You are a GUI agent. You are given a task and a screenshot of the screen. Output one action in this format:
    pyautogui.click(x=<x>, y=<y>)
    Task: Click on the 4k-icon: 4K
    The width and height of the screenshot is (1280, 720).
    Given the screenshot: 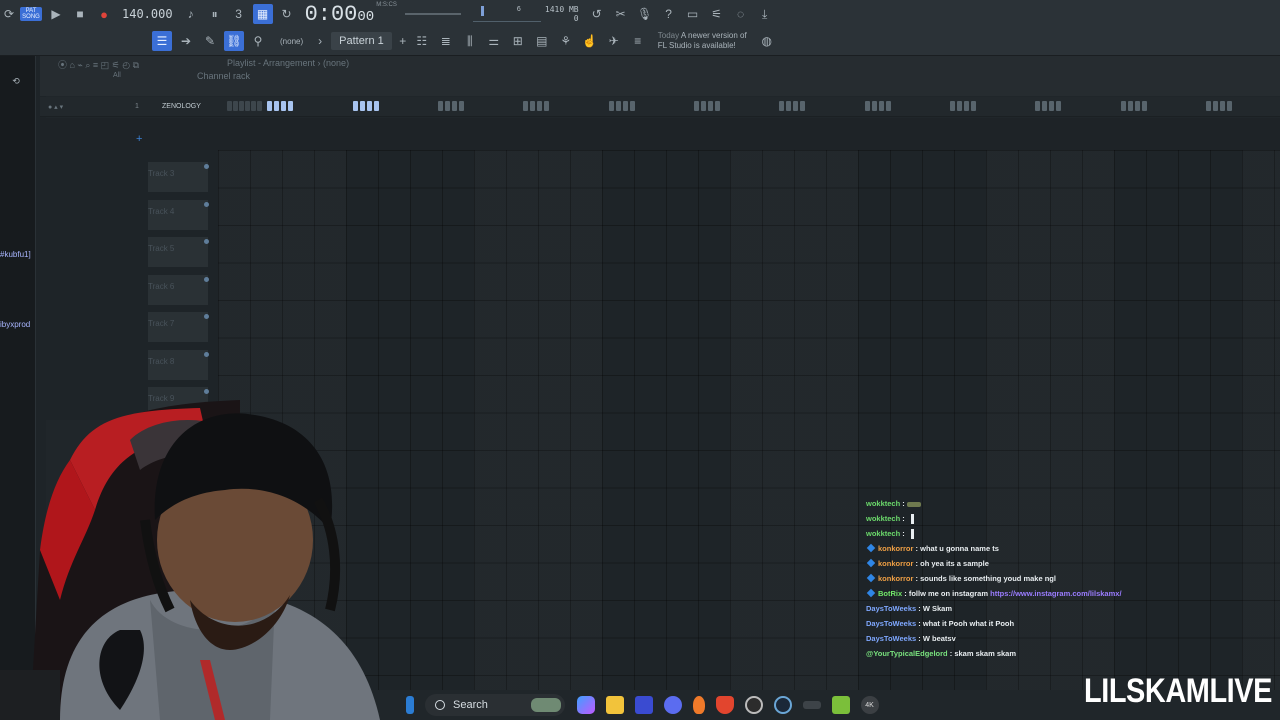 What is the action you would take?
    pyautogui.click(x=869, y=705)
    